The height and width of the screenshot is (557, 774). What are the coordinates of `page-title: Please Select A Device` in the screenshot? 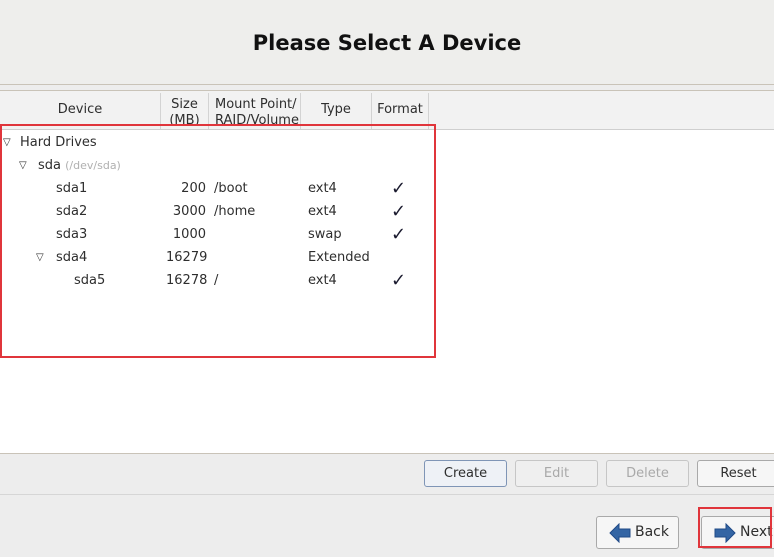 It's located at (387, 43).